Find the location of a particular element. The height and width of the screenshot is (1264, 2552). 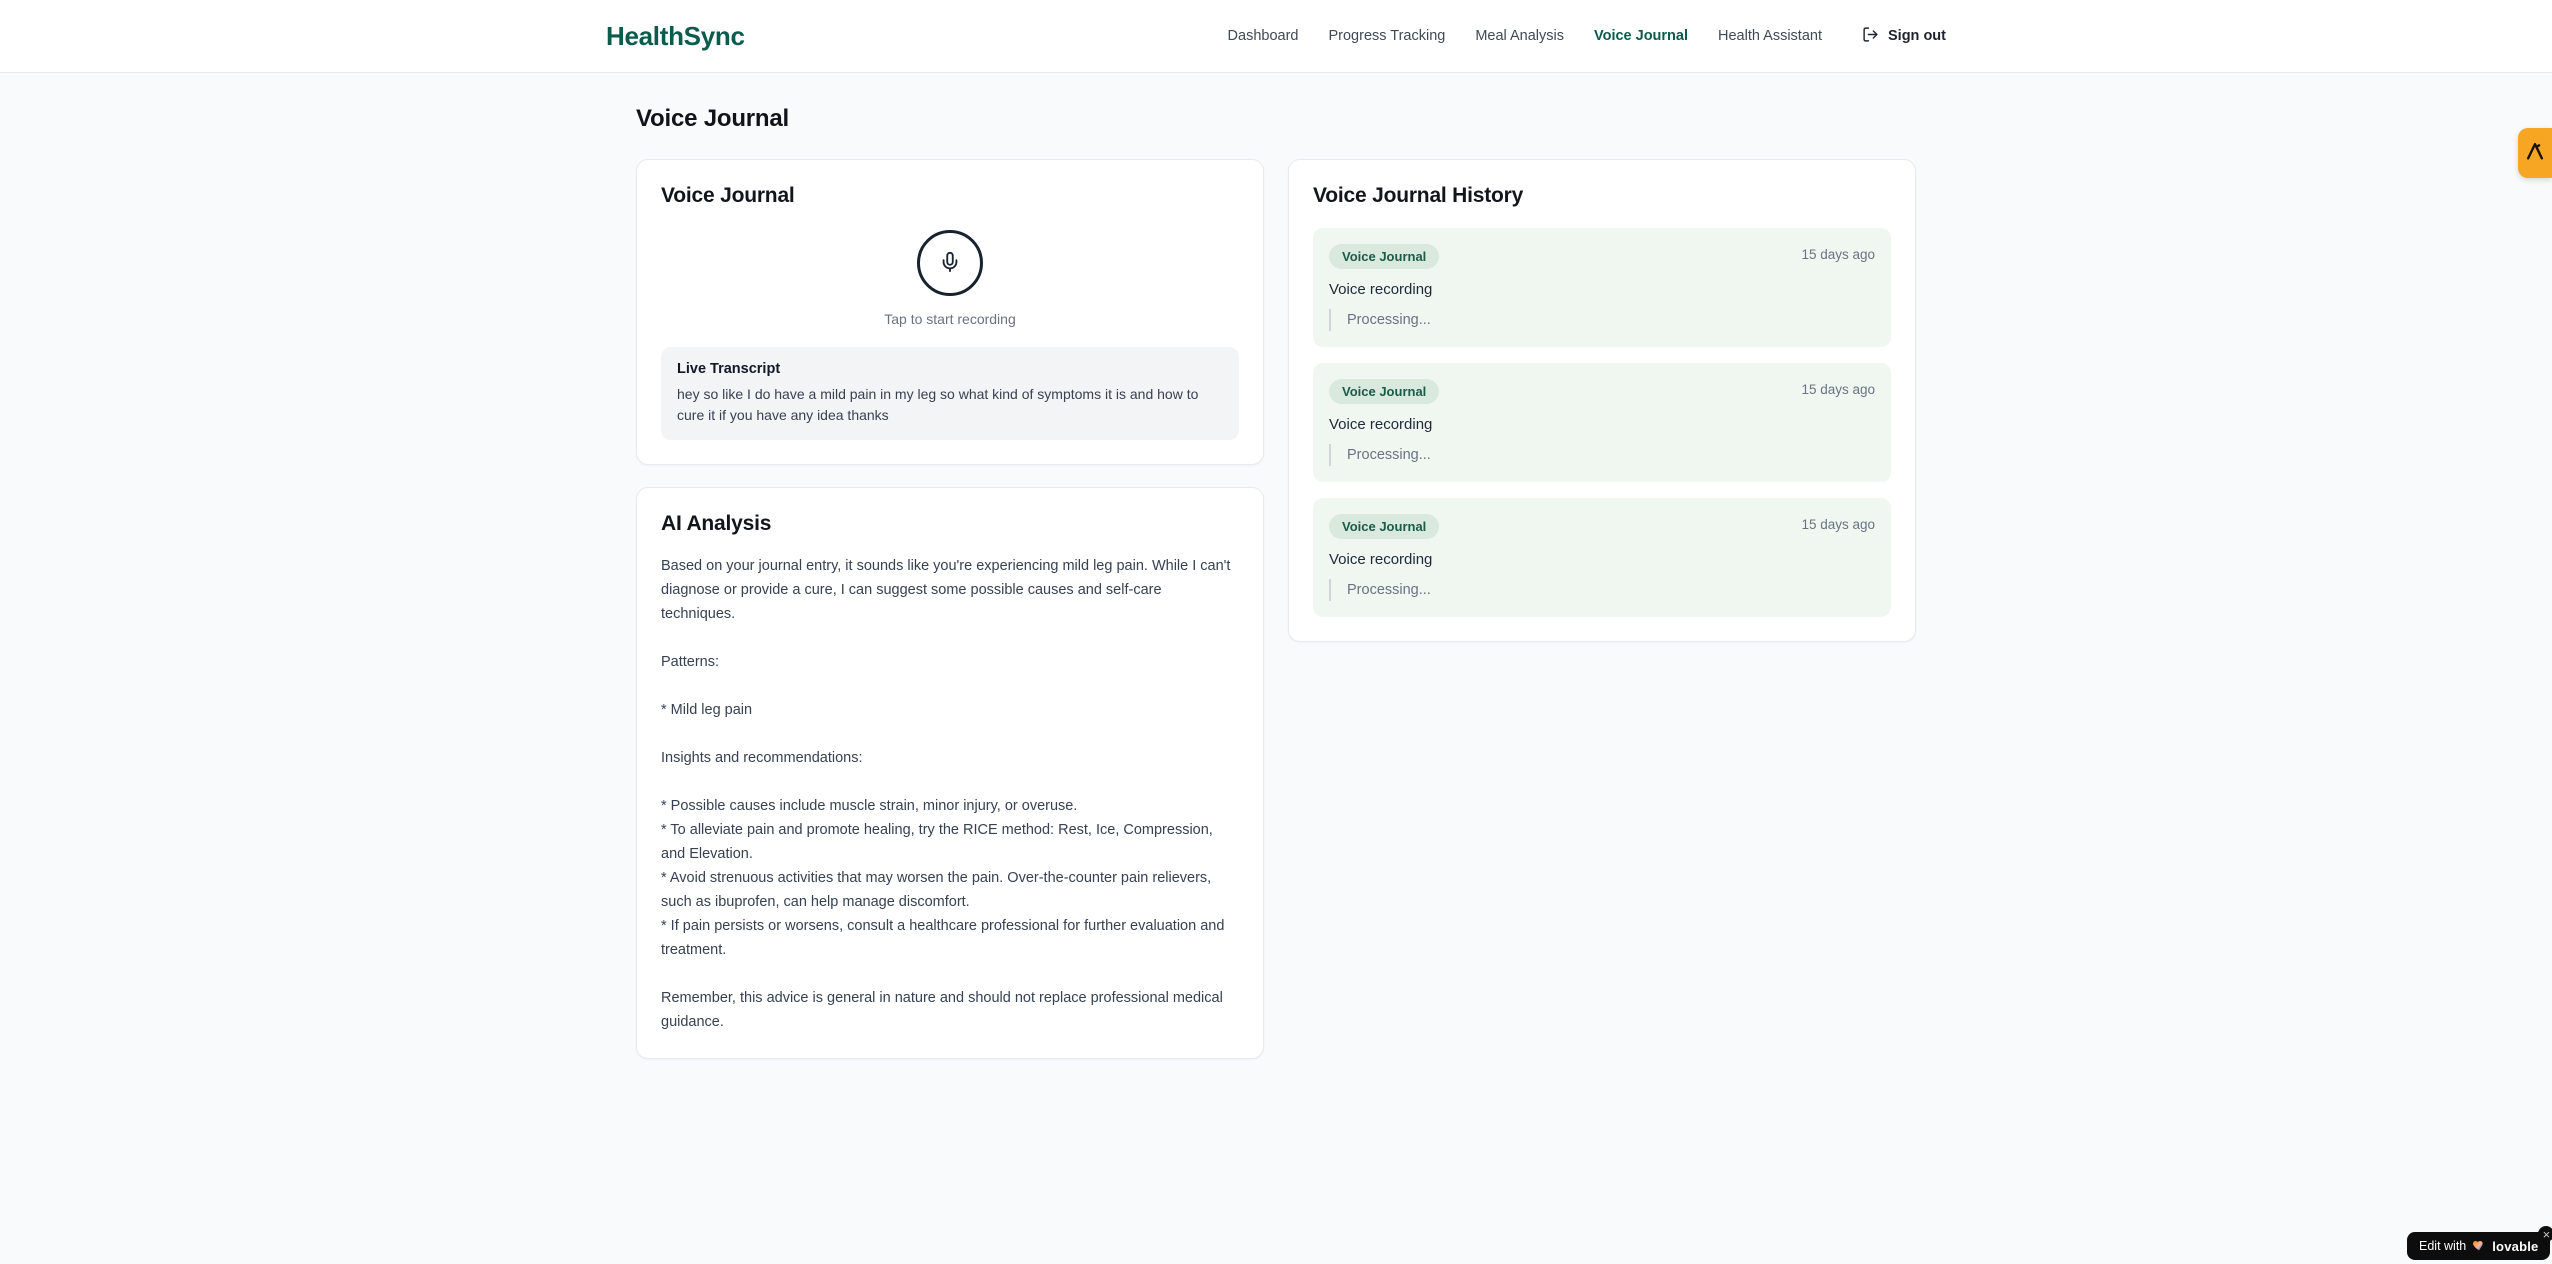

nav-item-health-assistant: Health Assistant is located at coordinates (1770, 36).